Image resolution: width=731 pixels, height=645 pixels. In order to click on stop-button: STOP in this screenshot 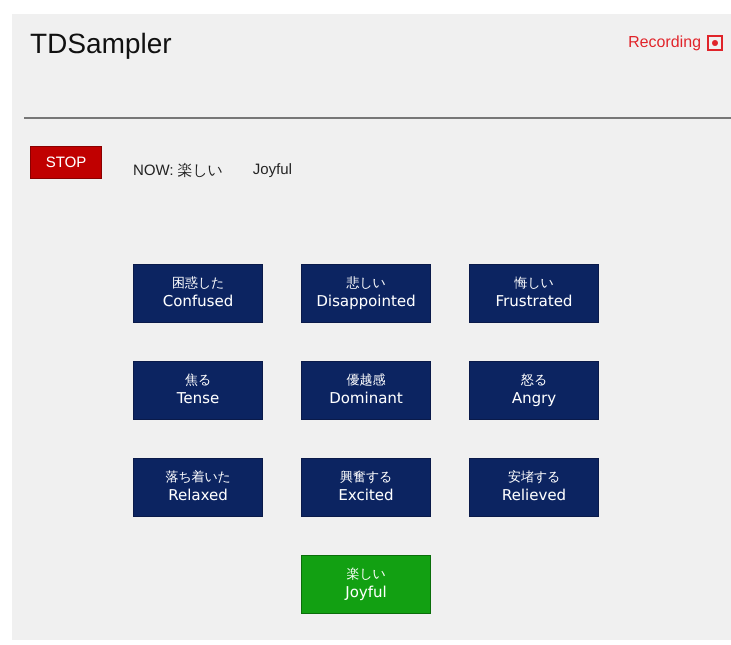, I will do `click(66, 162)`.